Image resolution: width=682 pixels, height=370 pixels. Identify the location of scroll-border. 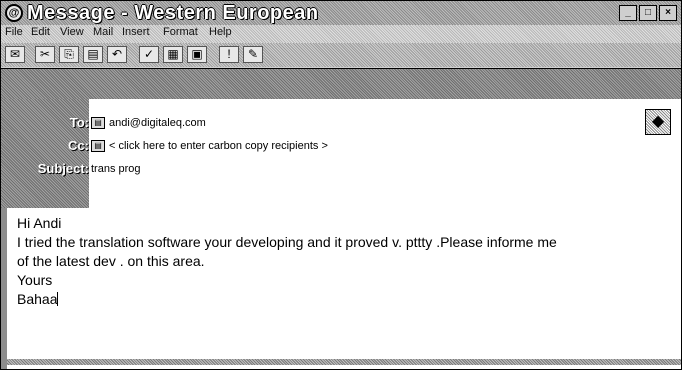
(344, 362).